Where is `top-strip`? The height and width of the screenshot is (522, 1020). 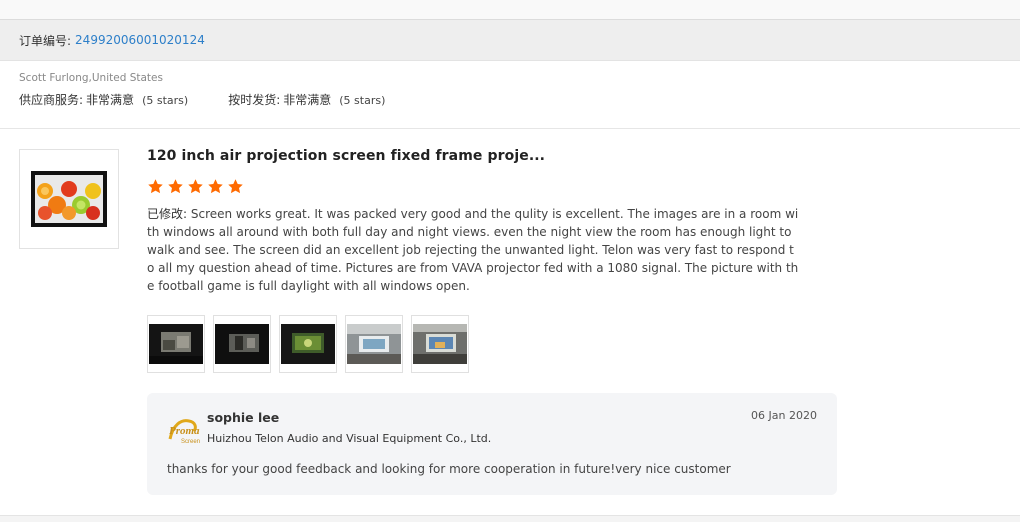
top-strip is located at coordinates (510, 10).